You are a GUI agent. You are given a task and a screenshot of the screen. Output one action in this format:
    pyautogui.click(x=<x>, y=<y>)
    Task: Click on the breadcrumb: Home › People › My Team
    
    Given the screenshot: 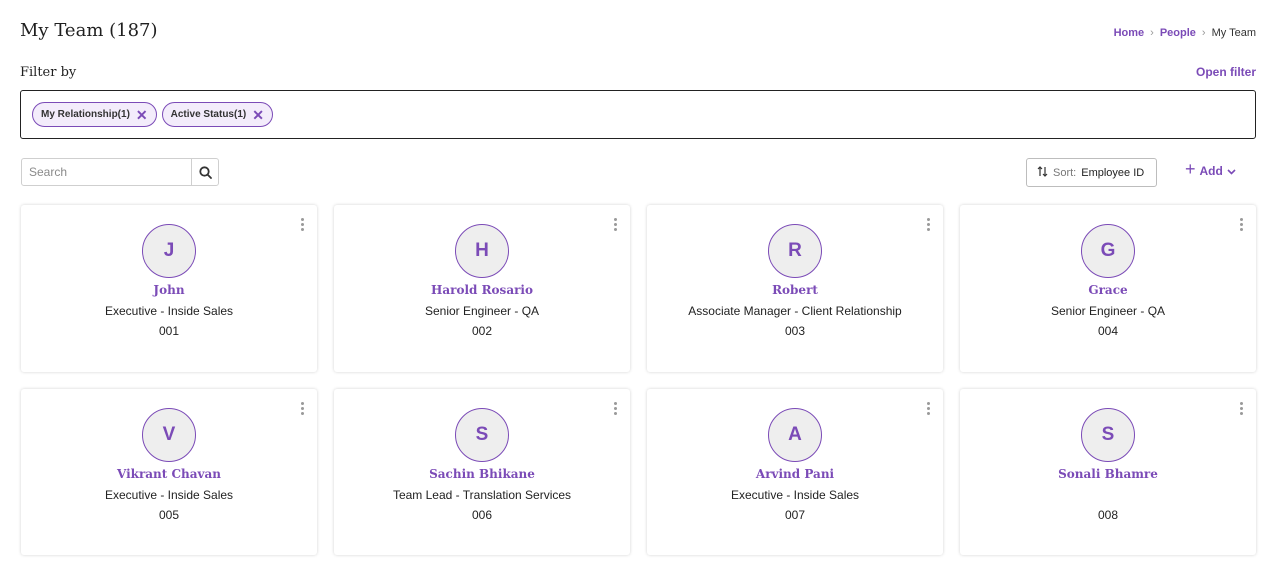 What is the action you would take?
    pyautogui.click(x=1185, y=33)
    